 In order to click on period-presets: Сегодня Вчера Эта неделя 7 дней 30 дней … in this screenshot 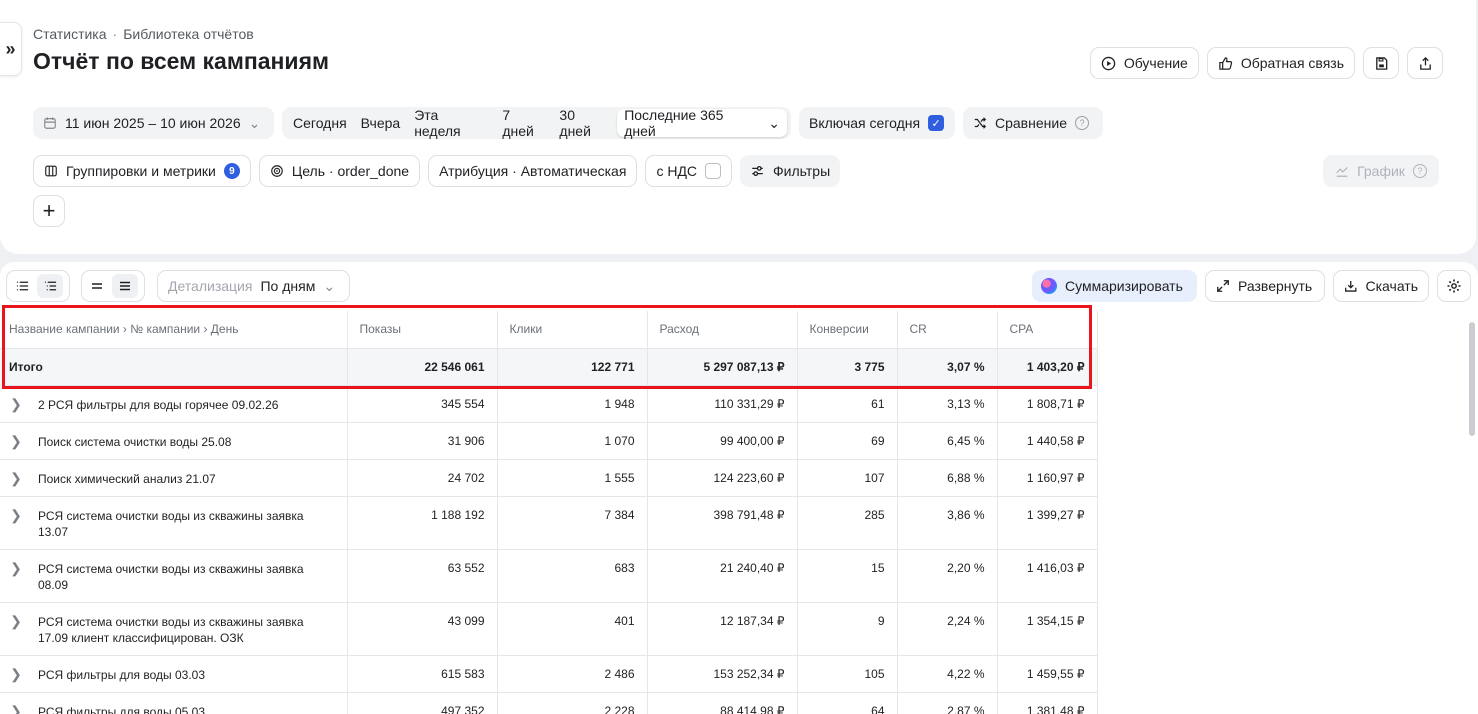, I will do `click(536, 123)`.